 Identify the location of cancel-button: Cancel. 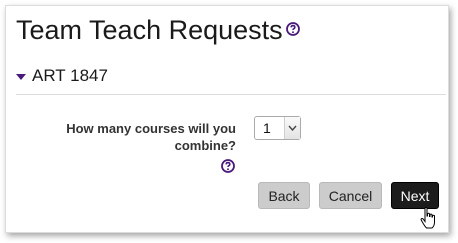
(350, 195).